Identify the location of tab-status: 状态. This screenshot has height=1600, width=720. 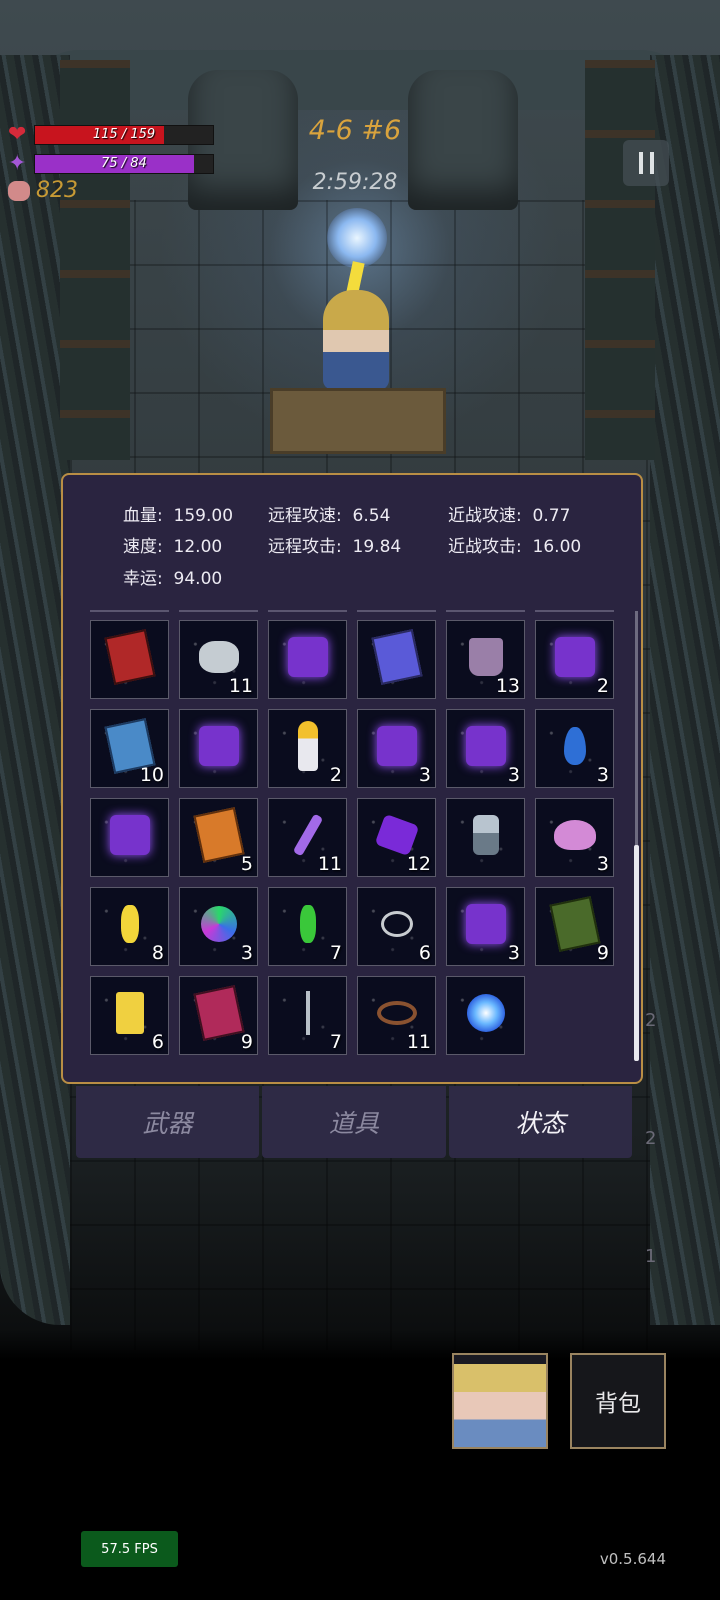
(540, 1122).